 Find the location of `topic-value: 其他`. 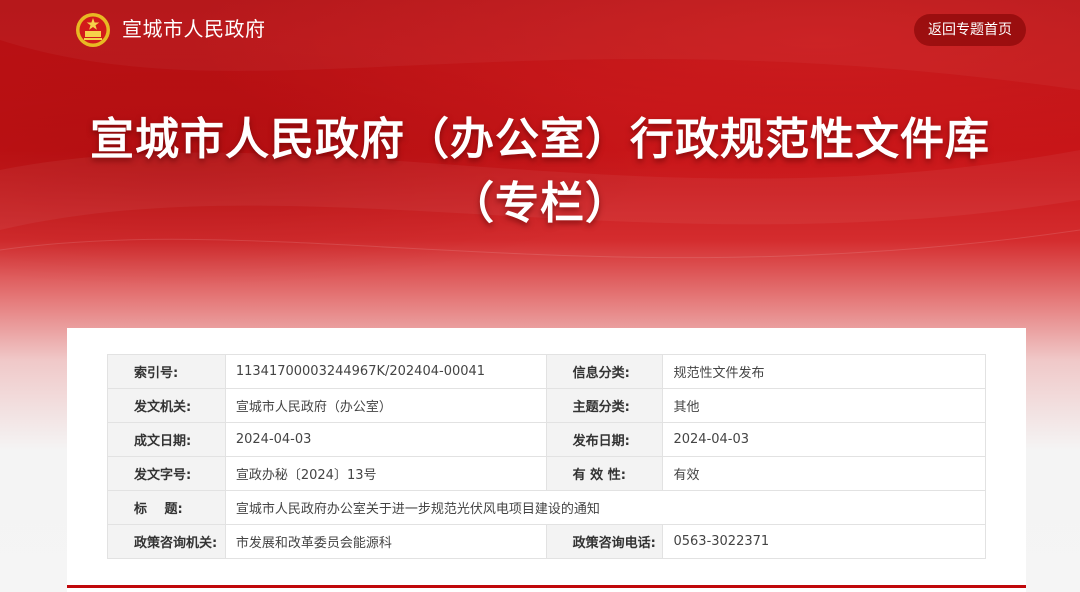

topic-value: 其他 is located at coordinates (824, 405).